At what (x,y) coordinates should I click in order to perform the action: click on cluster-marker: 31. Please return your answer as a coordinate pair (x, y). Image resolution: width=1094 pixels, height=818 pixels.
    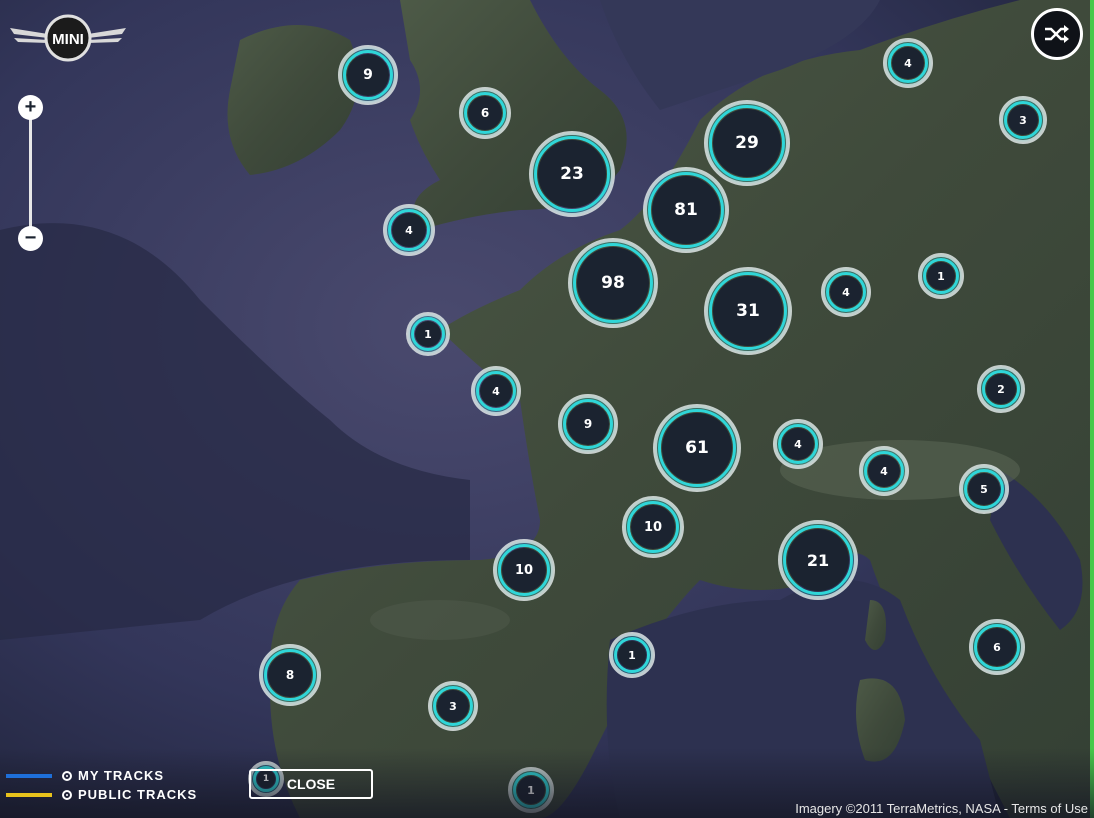
    Looking at the image, I should click on (748, 311).